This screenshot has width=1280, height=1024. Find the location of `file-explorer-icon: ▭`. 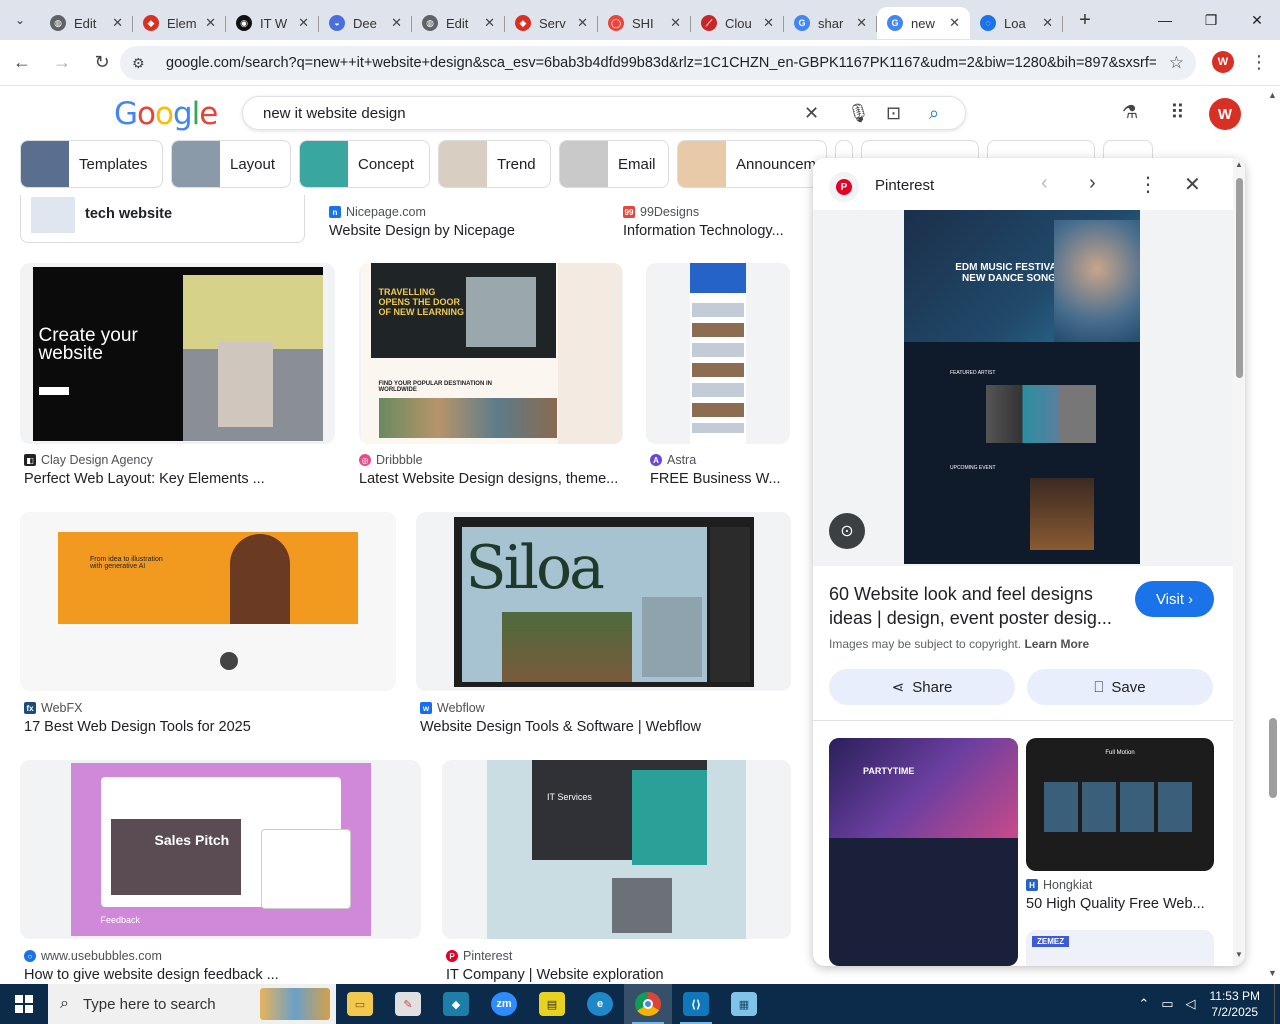

file-explorer-icon: ▭ is located at coordinates (360, 1004).